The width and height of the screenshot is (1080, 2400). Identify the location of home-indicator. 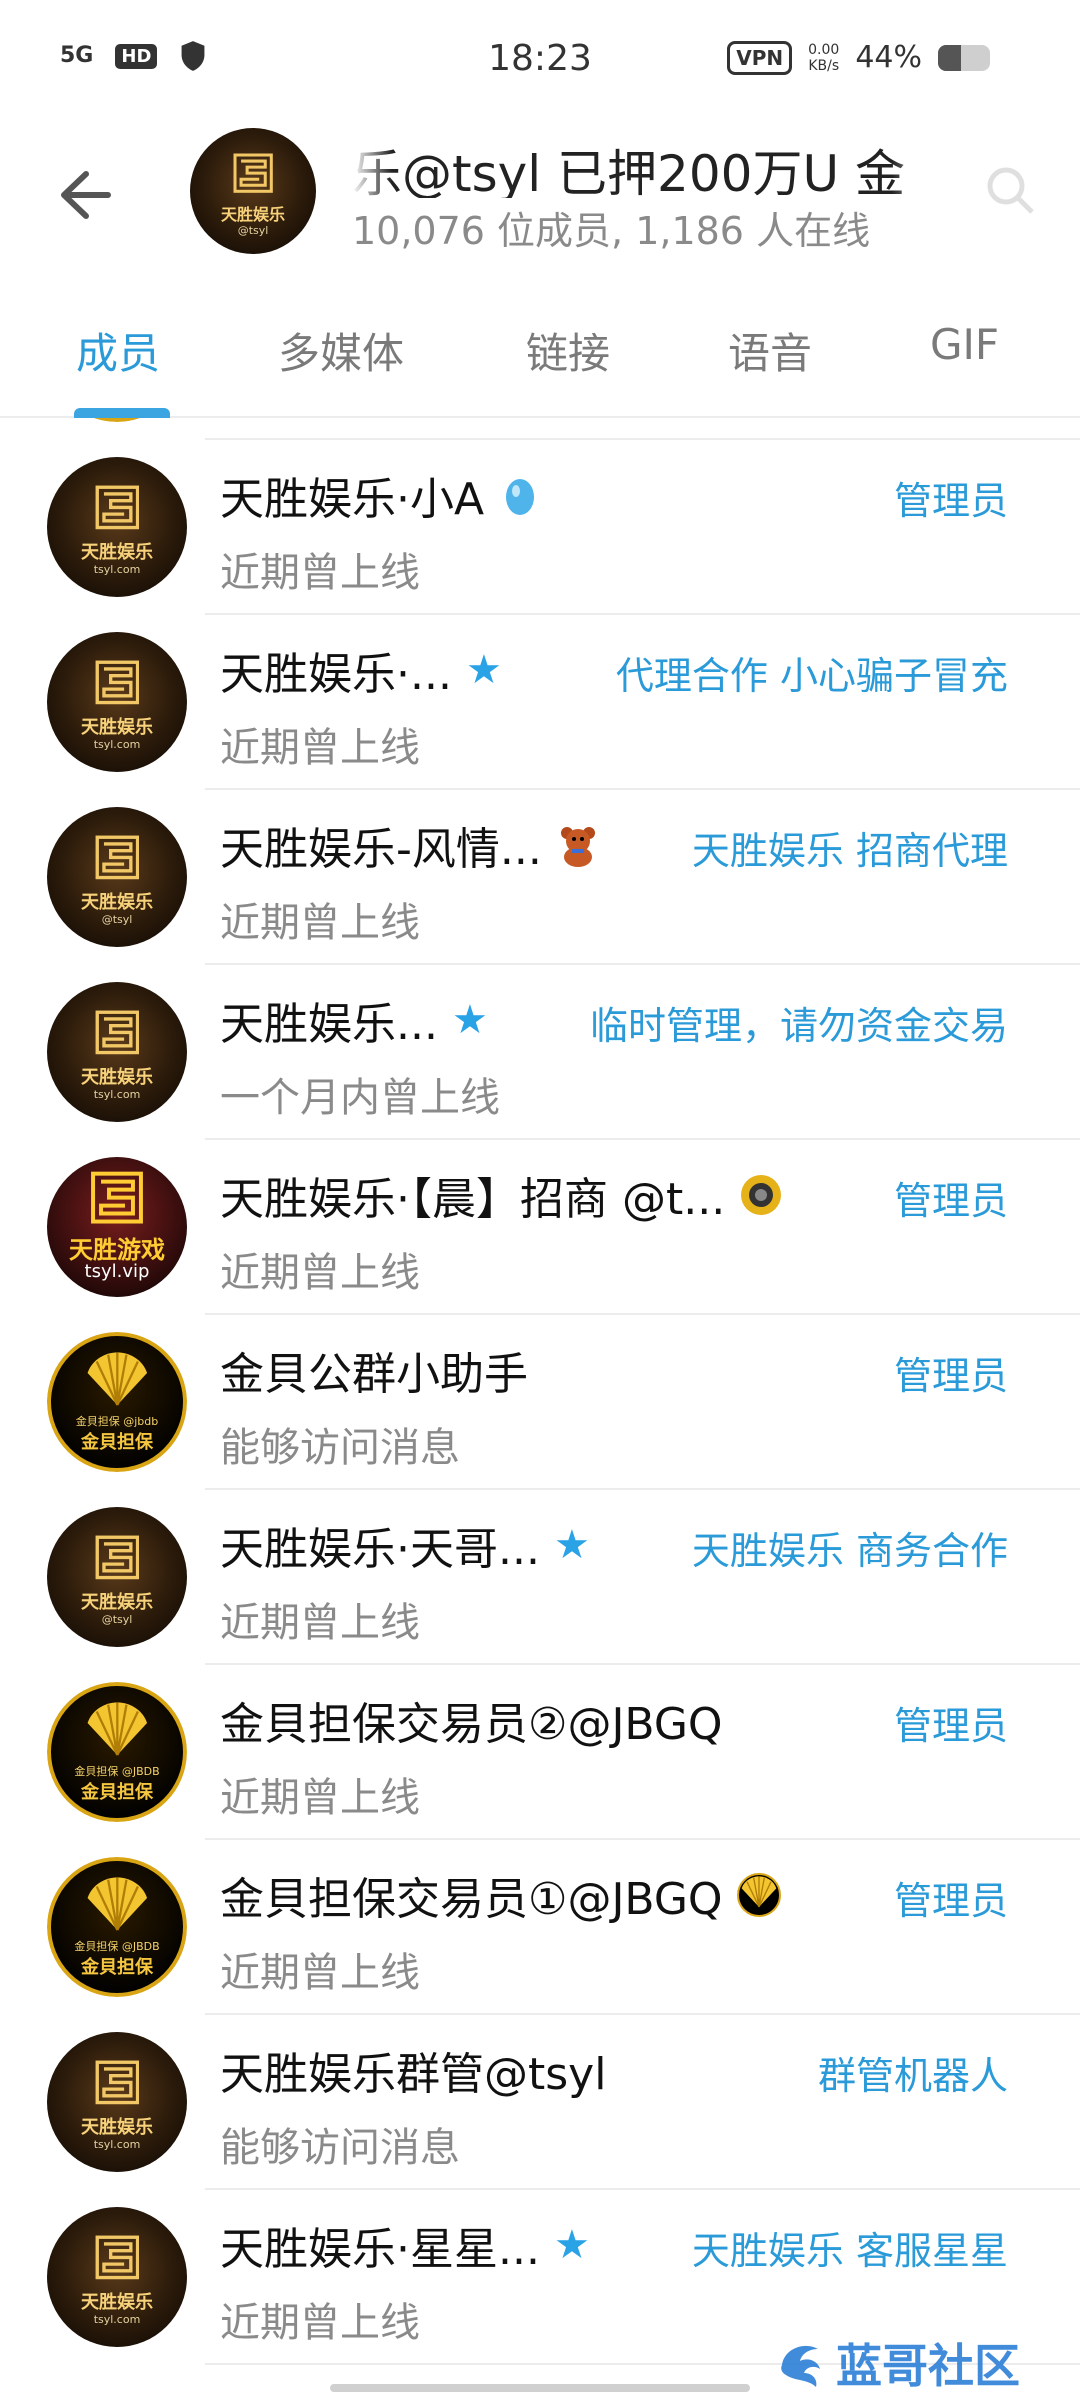
(540, 2388).